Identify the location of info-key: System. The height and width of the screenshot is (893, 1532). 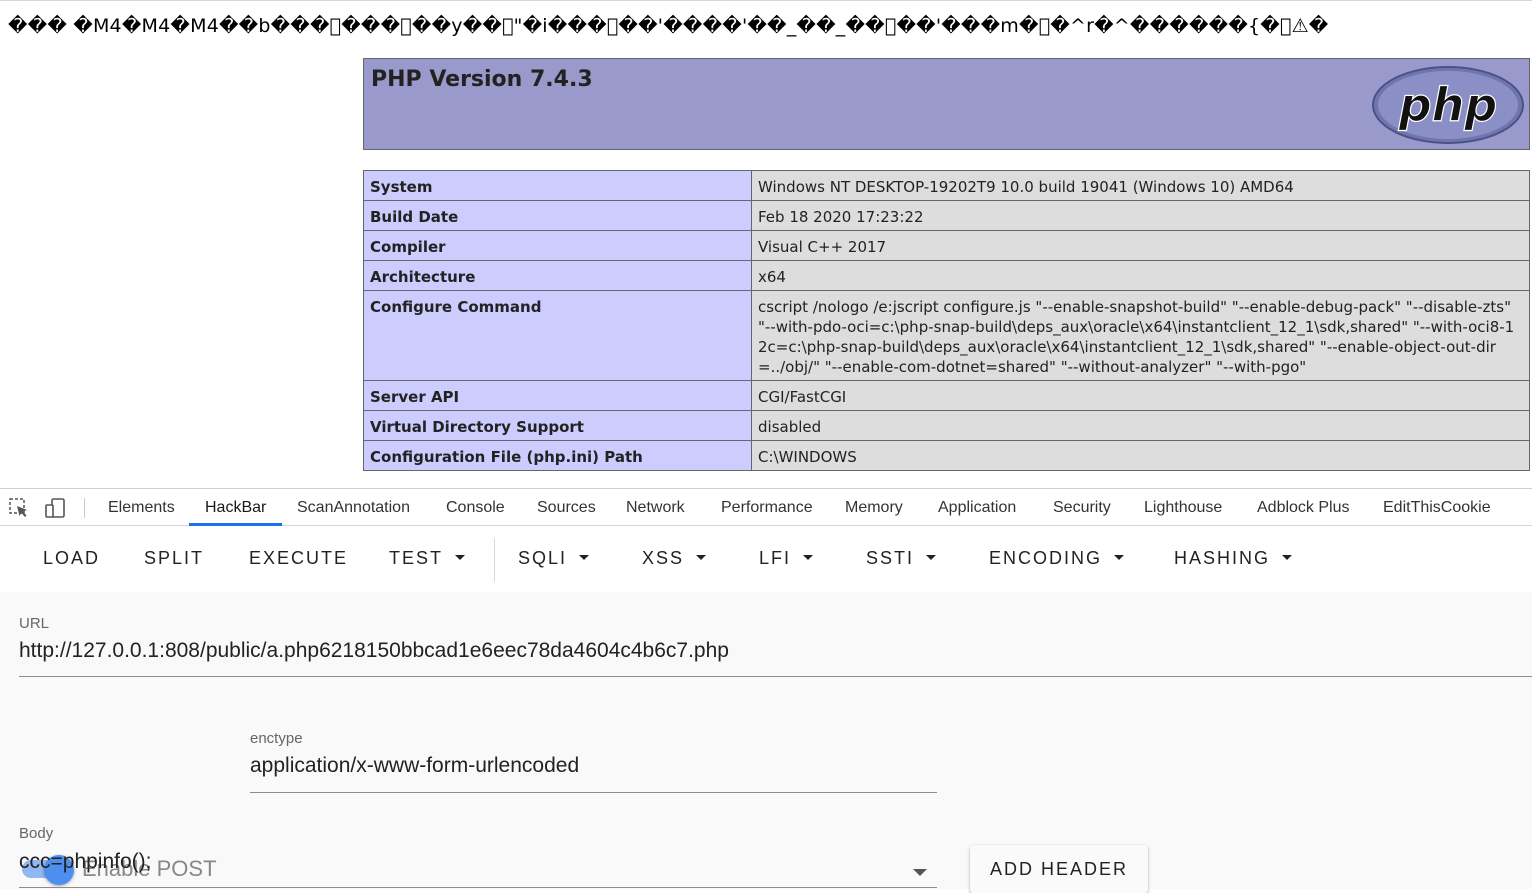
(557, 185).